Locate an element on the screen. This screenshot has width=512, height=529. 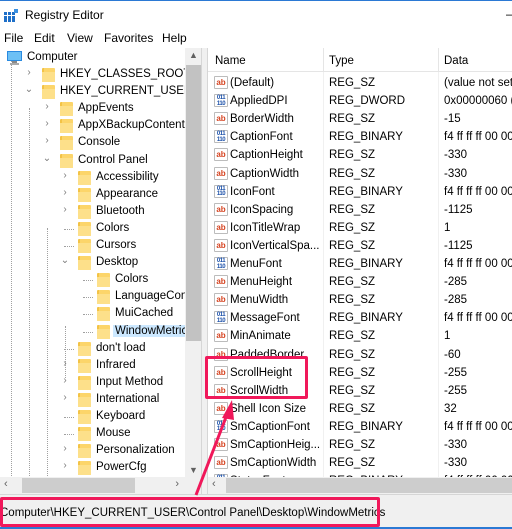
menu-view: View is located at coordinates (80, 38).